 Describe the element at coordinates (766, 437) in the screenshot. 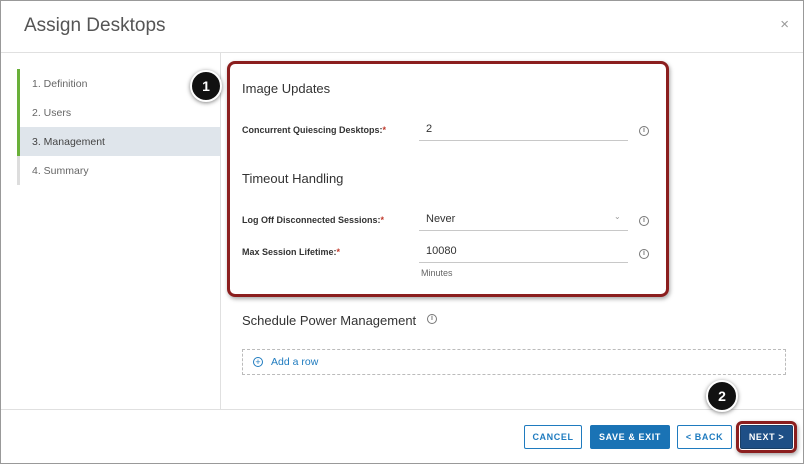

I see `next-callout-box` at that location.